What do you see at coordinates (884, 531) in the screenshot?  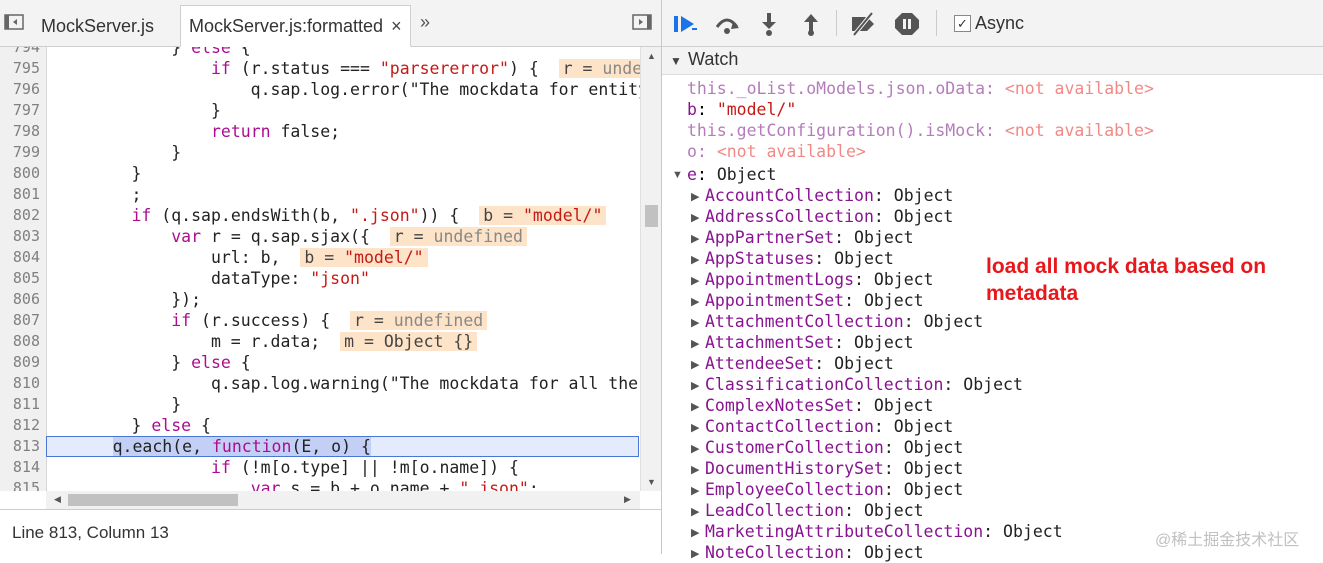 I see `object-property: MarketingAttributeCollection: Object` at bounding box center [884, 531].